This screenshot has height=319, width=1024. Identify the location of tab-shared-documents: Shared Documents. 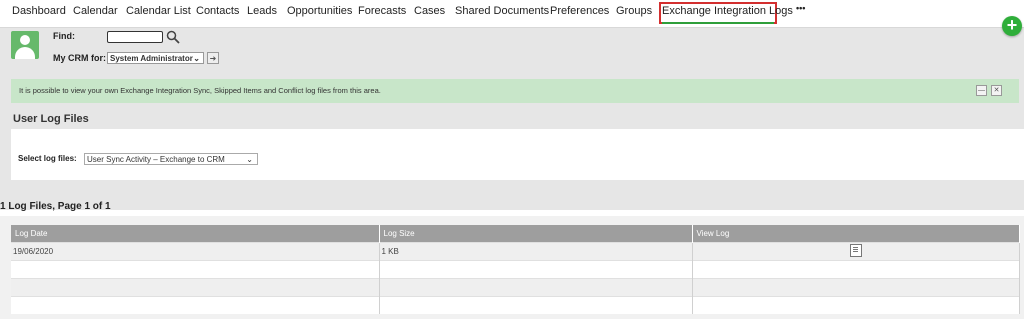
(502, 11).